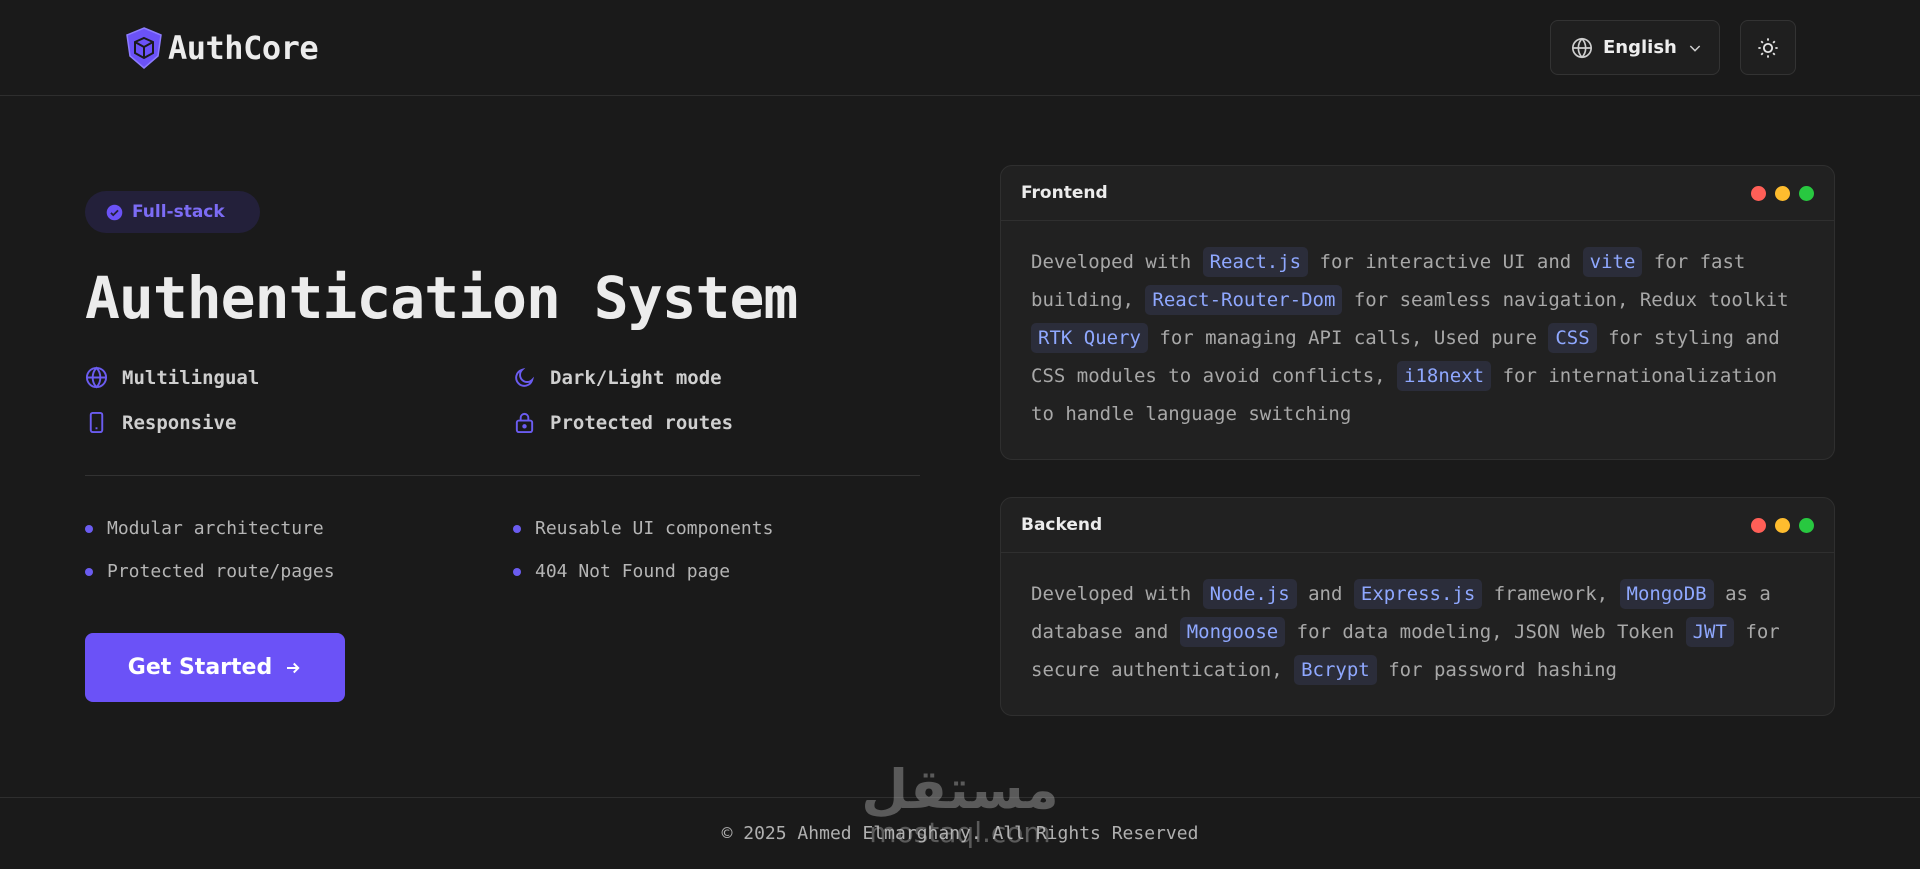 The width and height of the screenshot is (1920, 869). What do you see at coordinates (1089, 338) in the screenshot?
I see `tech-tag: RTK Query` at bounding box center [1089, 338].